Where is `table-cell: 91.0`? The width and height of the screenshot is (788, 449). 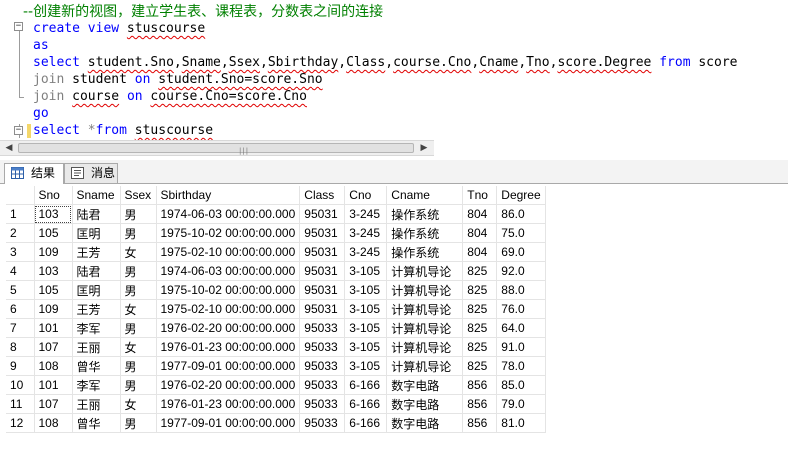
table-cell: 91.0 is located at coordinates (521, 347).